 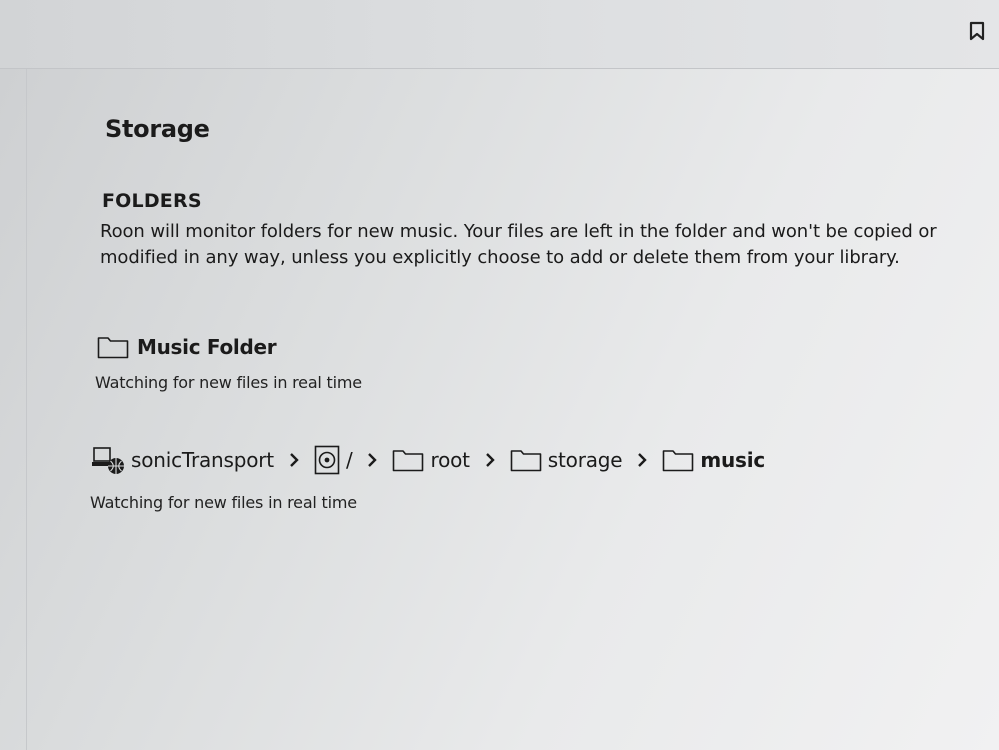 What do you see at coordinates (152, 201) in the screenshot?
I see `section-title: FOLDERS` at bounding box center [152, 201].